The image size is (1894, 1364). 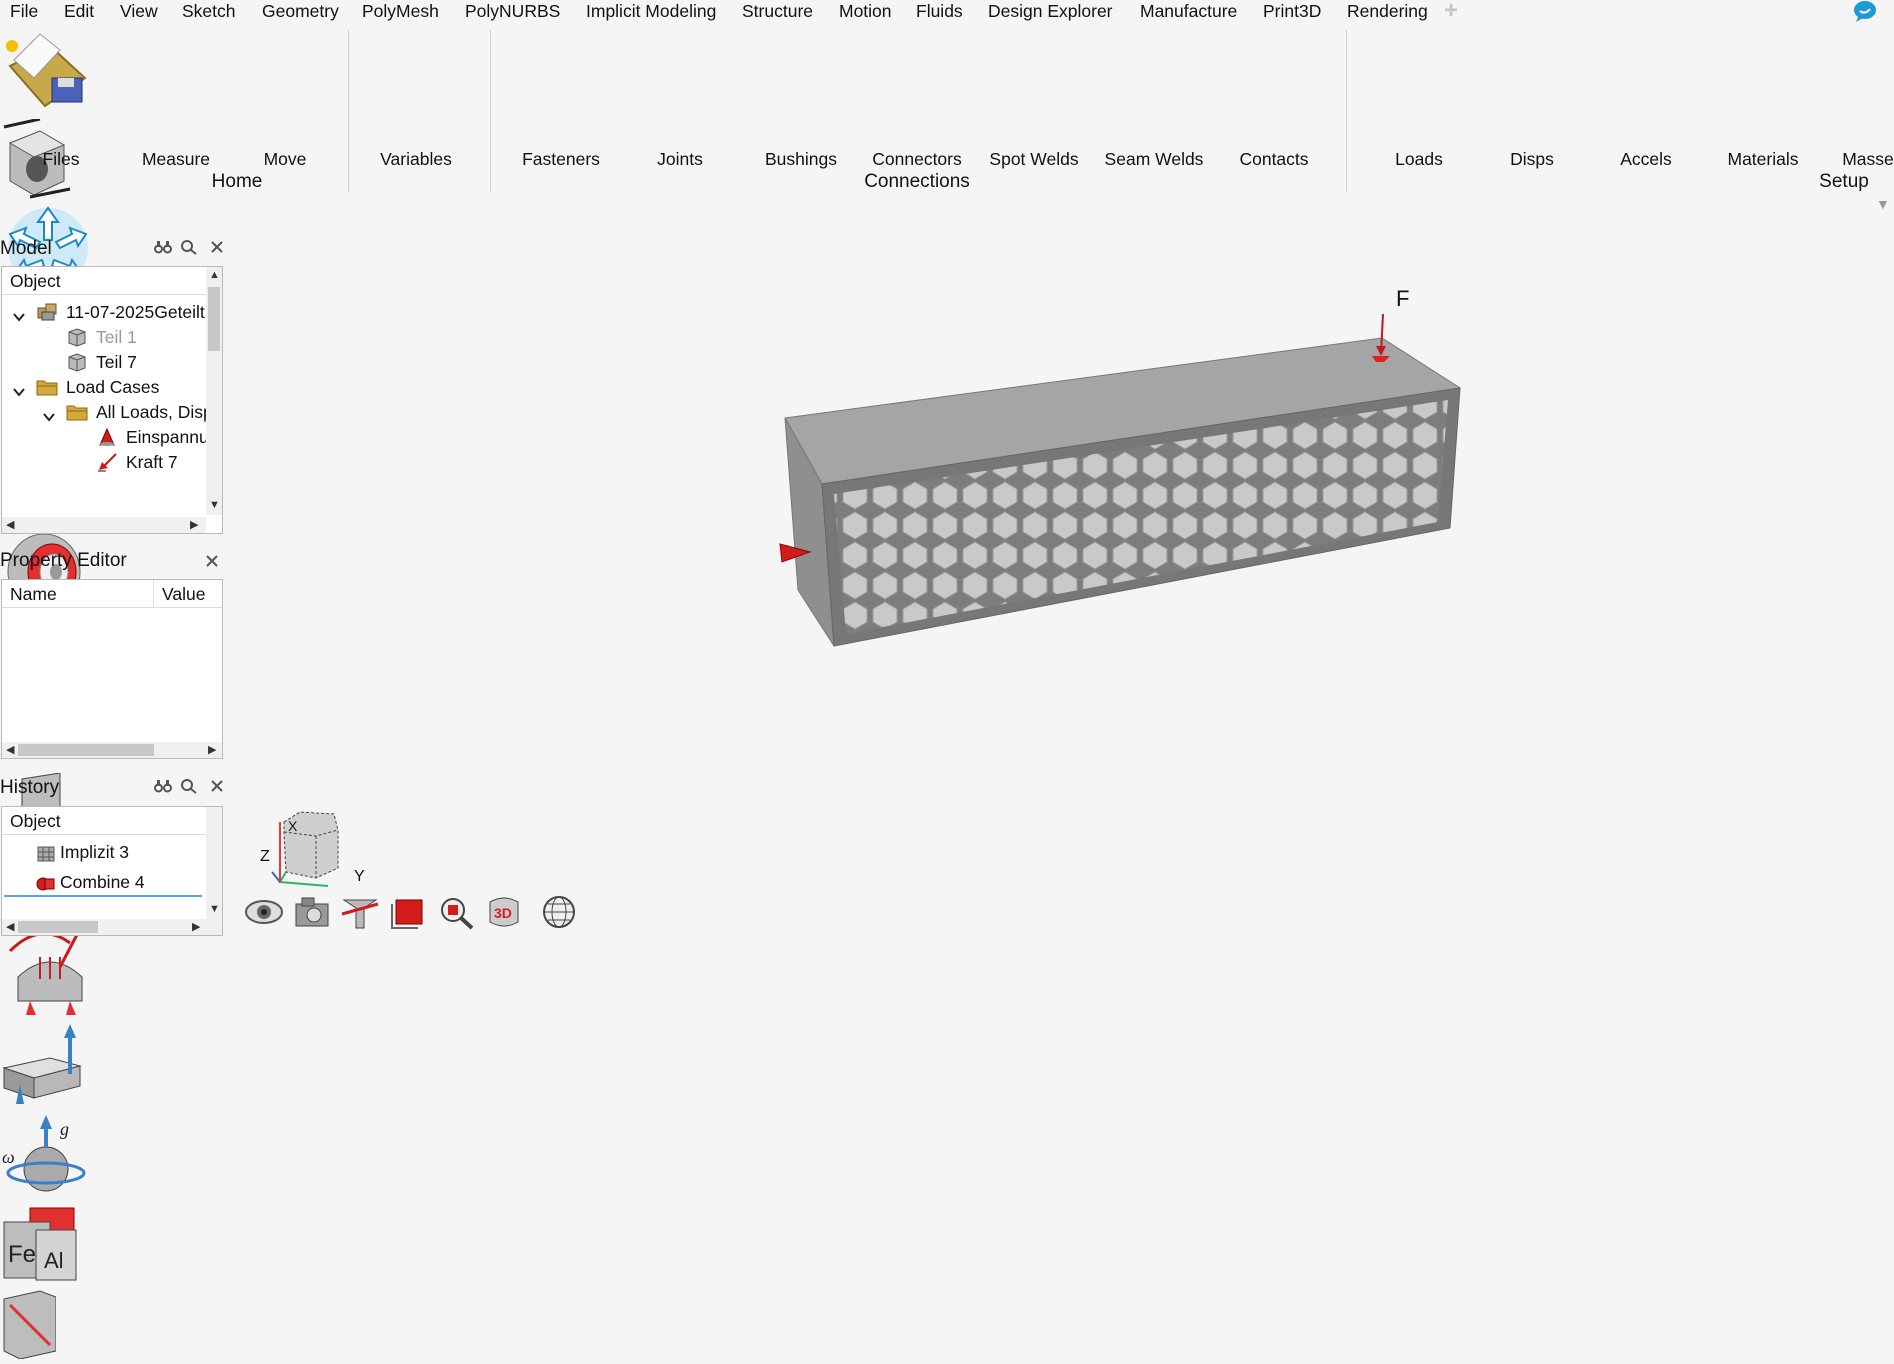 What do you see at coordinates (24, 13) in the screenshot?
I see `menu-file: File` at bounding box center [24, 13].